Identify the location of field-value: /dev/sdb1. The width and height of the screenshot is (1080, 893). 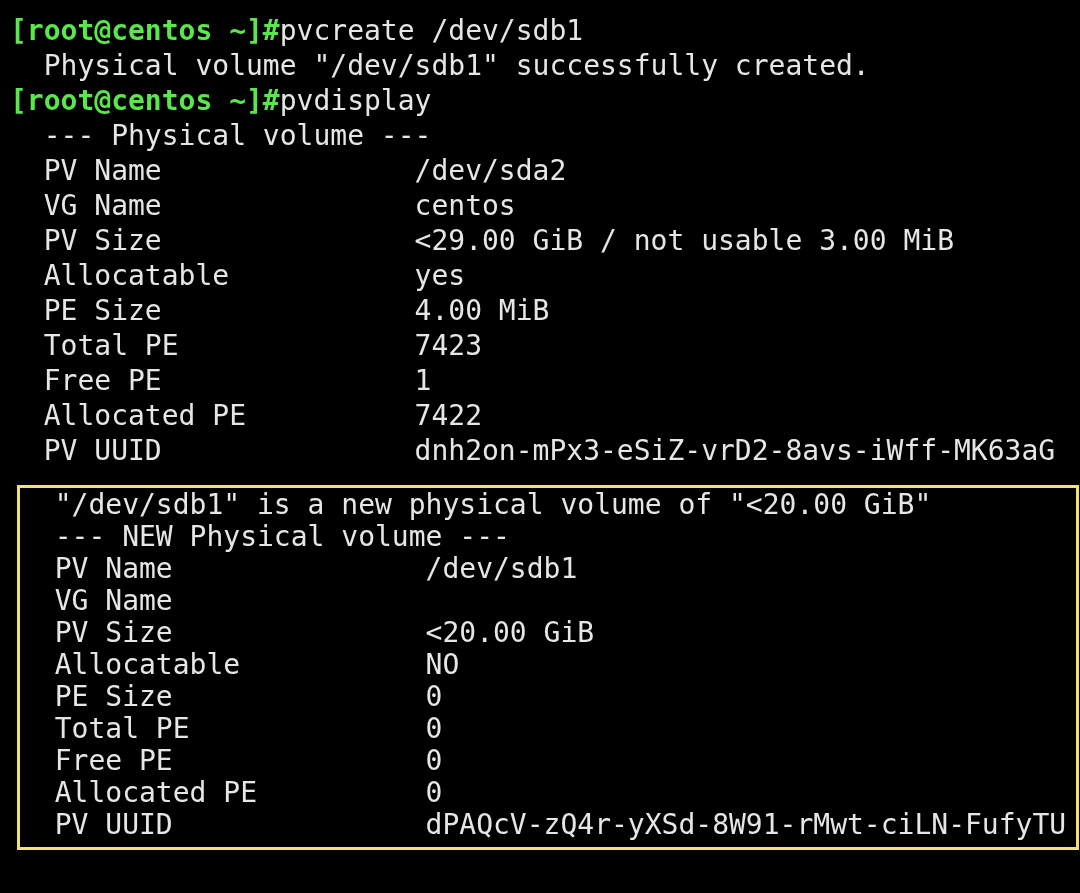
(501, 569).